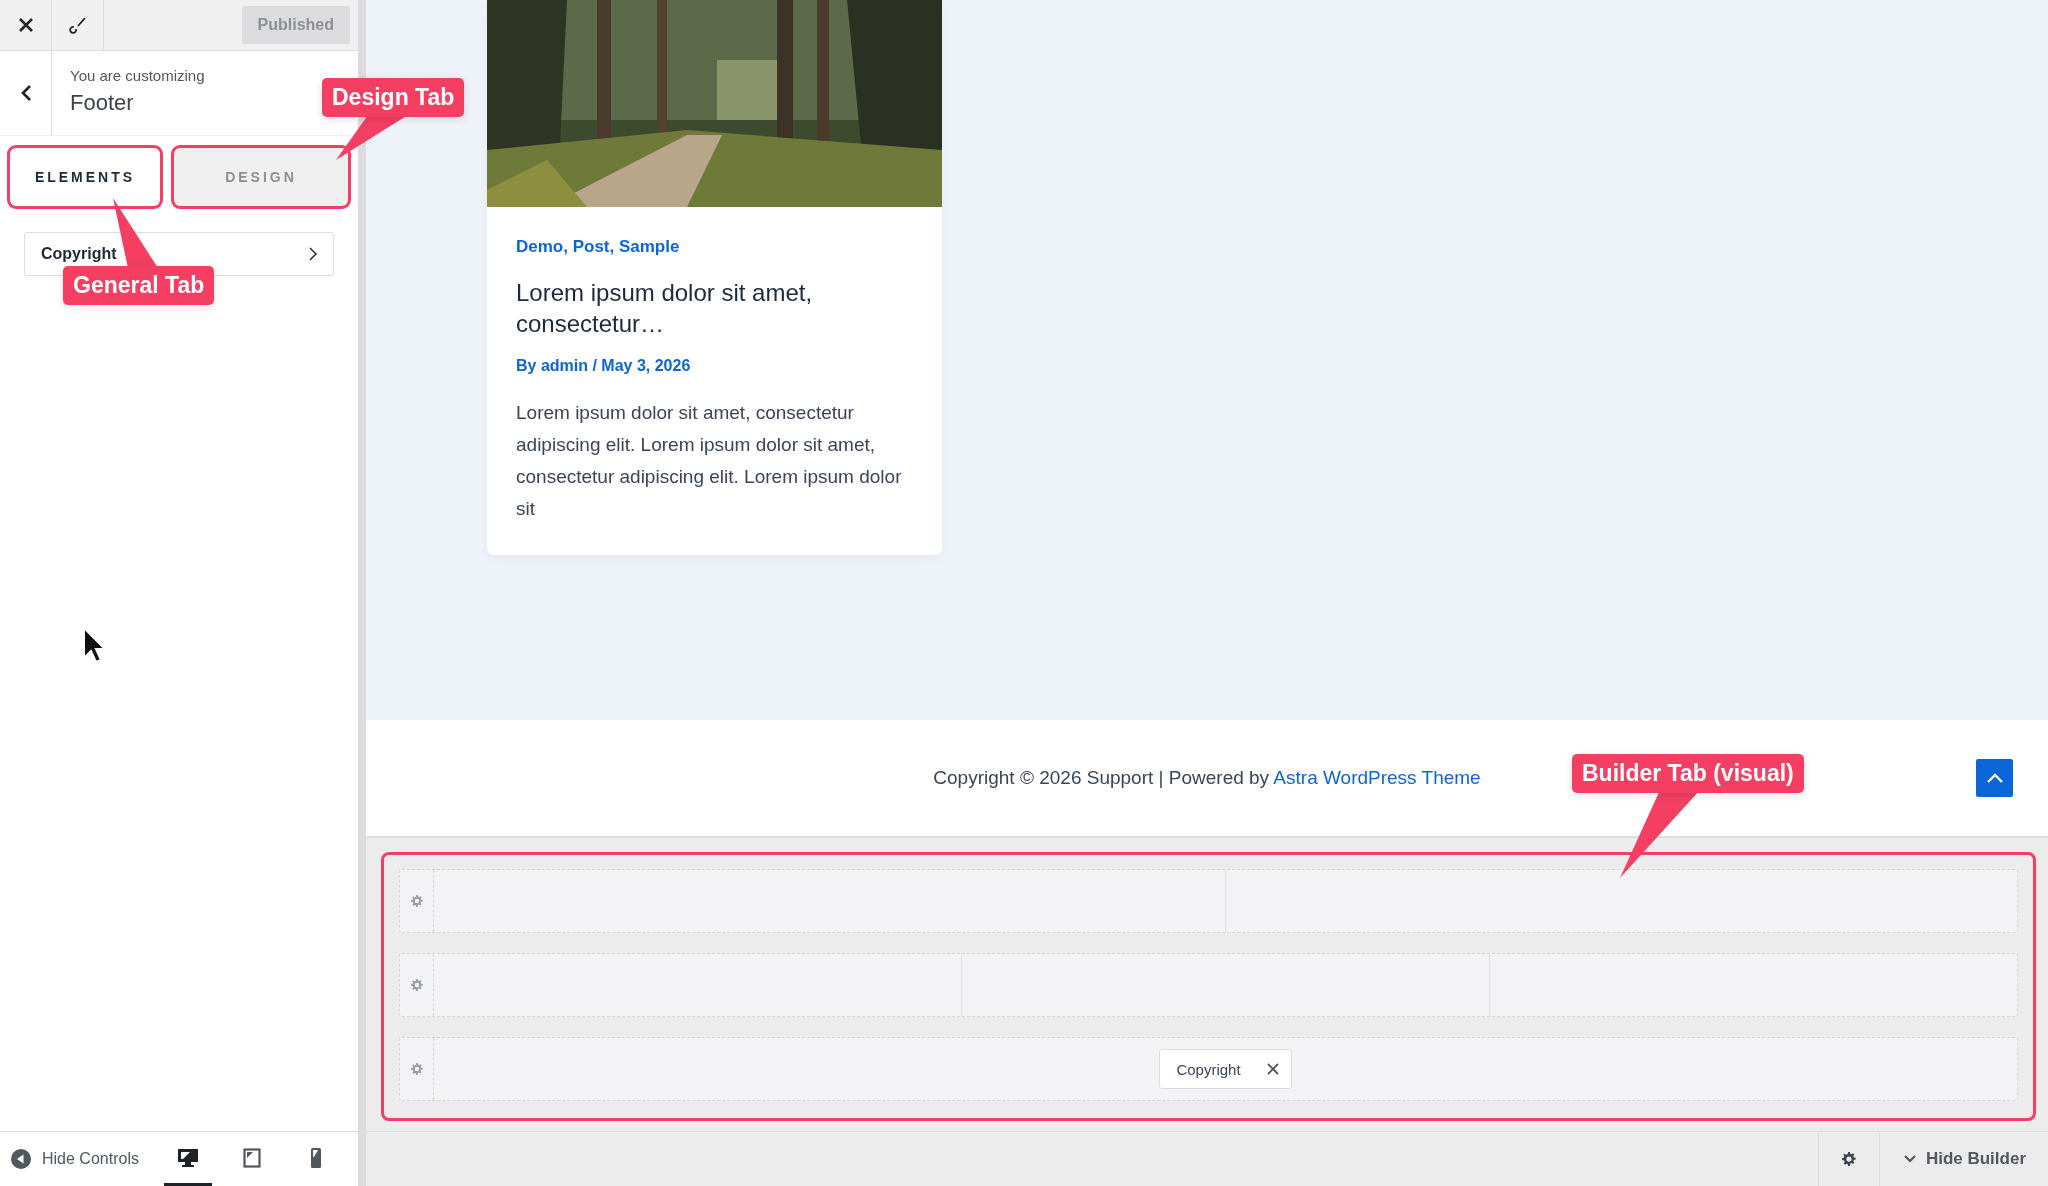  Describe the element at coordinates (1225, 1069) in the screenshot. I see `element-chip: Copyright` at that location.